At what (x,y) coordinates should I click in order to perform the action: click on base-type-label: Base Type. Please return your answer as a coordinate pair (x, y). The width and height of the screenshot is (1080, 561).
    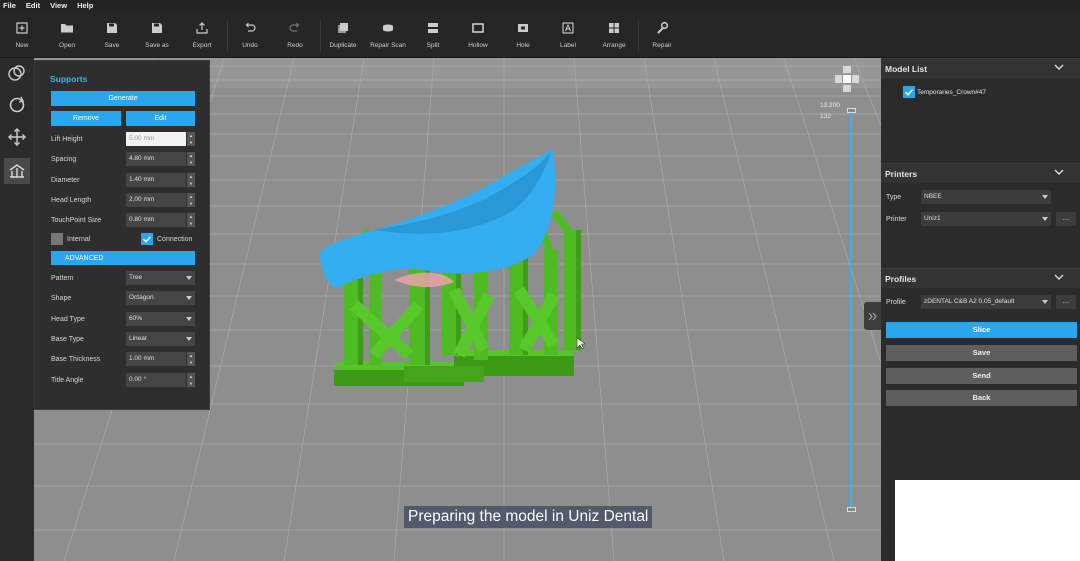
    Looking at the image, I should click on (67, 339).